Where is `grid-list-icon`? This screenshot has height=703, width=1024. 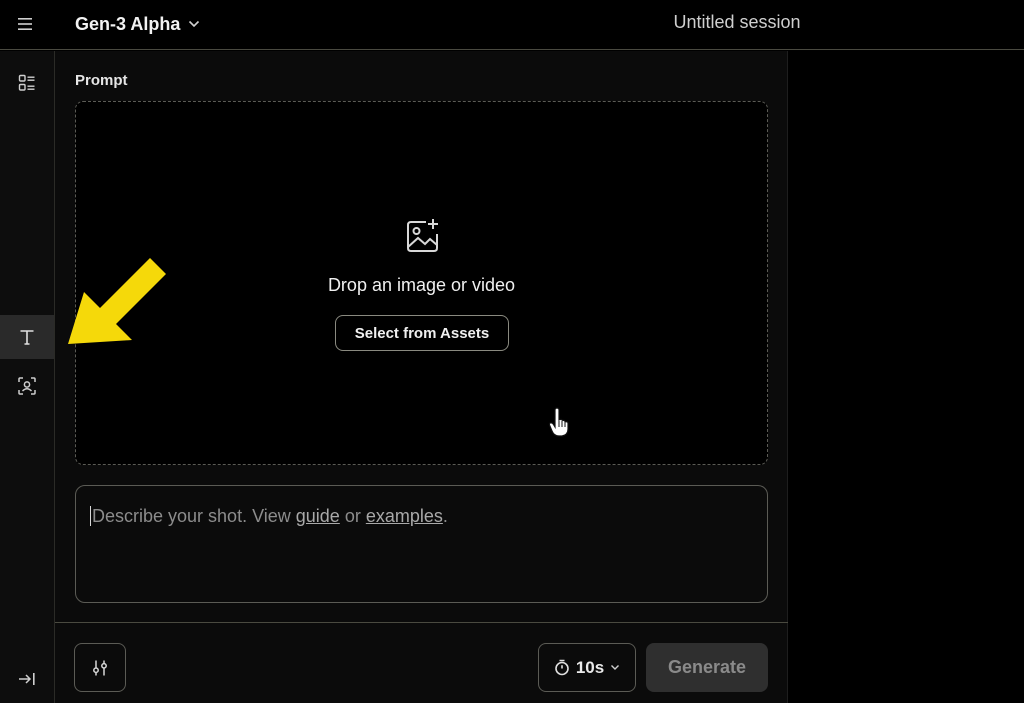
grid-list-icon is located at coordinates (26, 82).